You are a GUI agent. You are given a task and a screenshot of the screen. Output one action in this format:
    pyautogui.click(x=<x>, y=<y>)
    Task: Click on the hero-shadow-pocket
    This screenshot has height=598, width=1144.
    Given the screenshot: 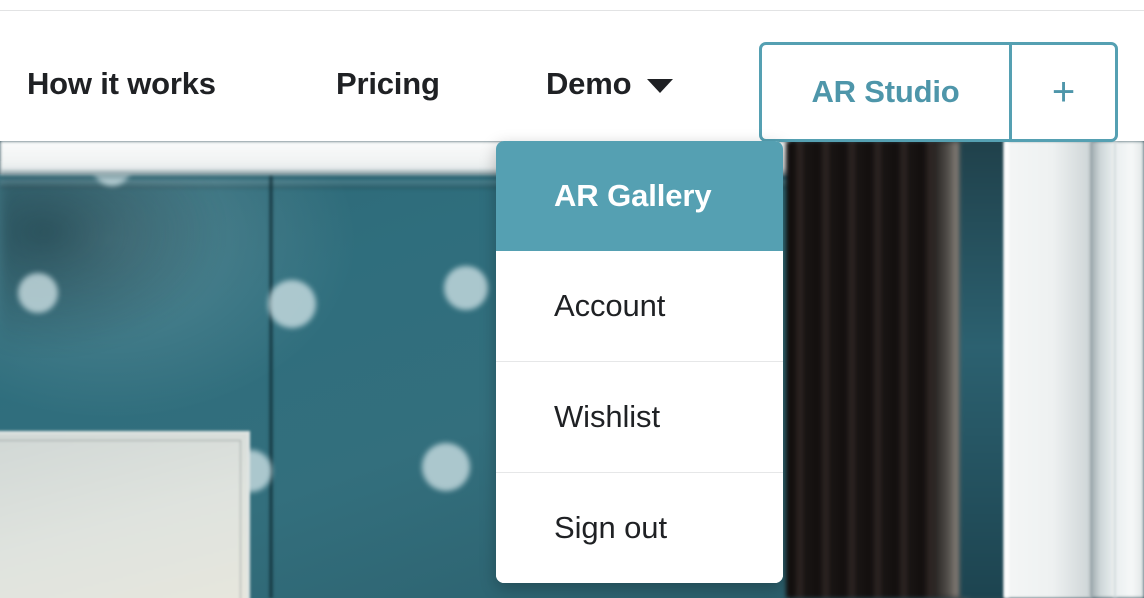 What is the action you would take?
    pyautogui.click(x=110, y=266)
    